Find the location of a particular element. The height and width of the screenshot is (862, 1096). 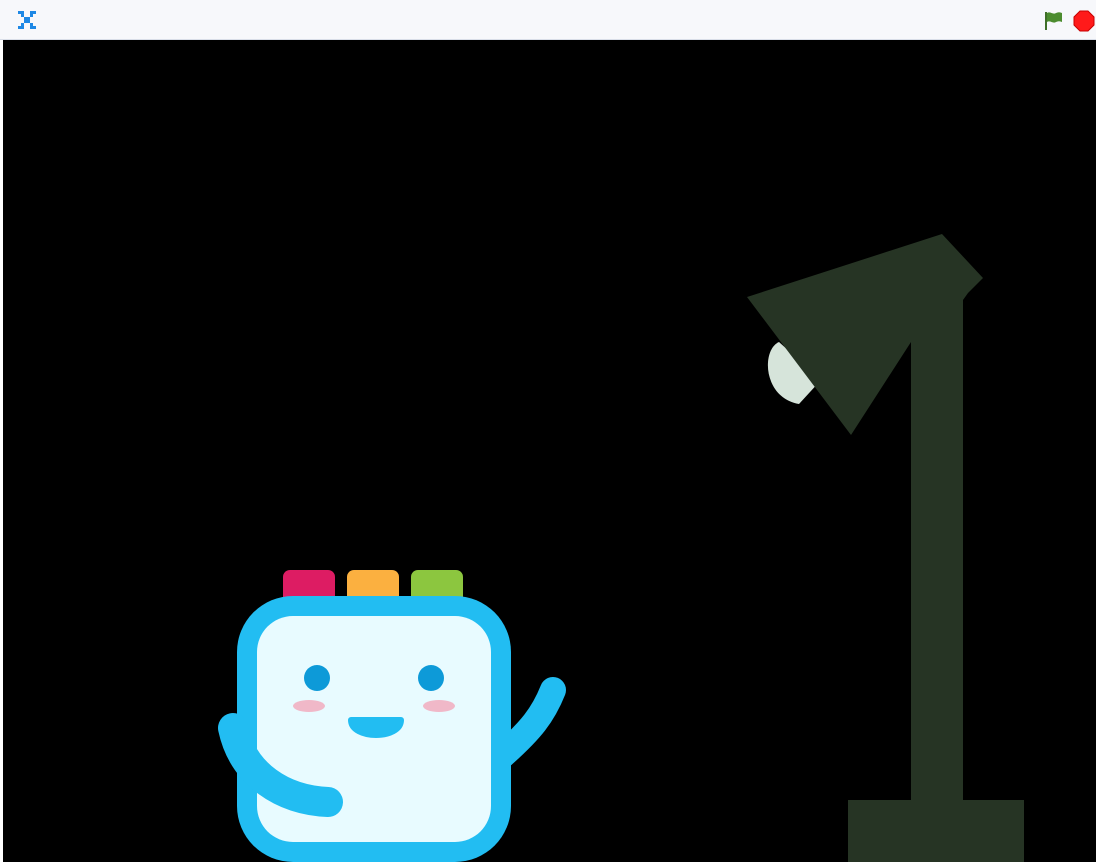

fullscreen-toggle-icon is located at coordinates (27, 20).